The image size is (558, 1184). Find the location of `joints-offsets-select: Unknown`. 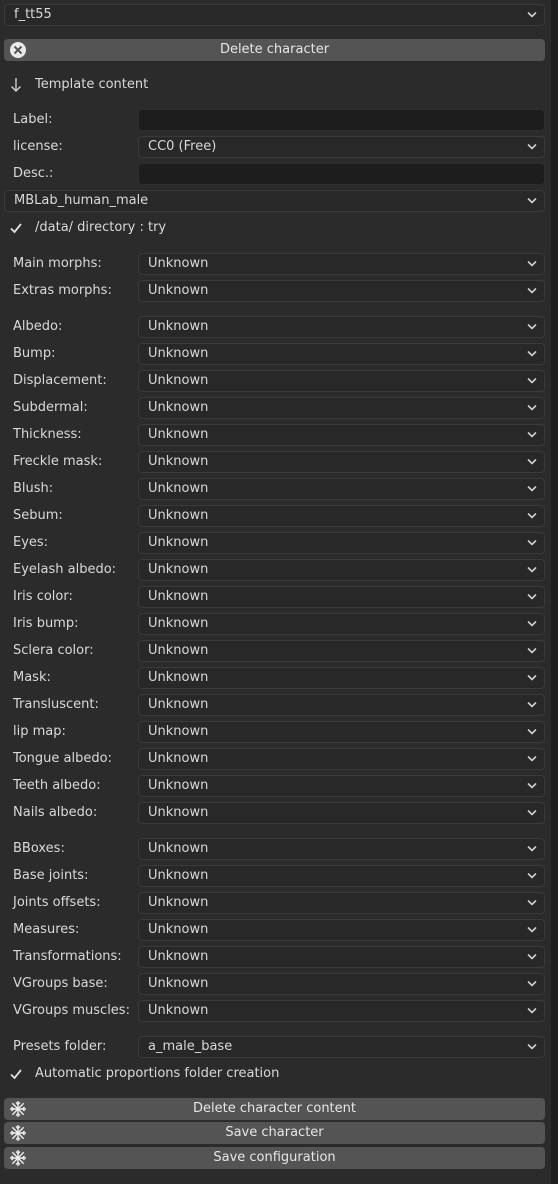

joints-offsets-select: Unknown is located at coordinates (341, 903).